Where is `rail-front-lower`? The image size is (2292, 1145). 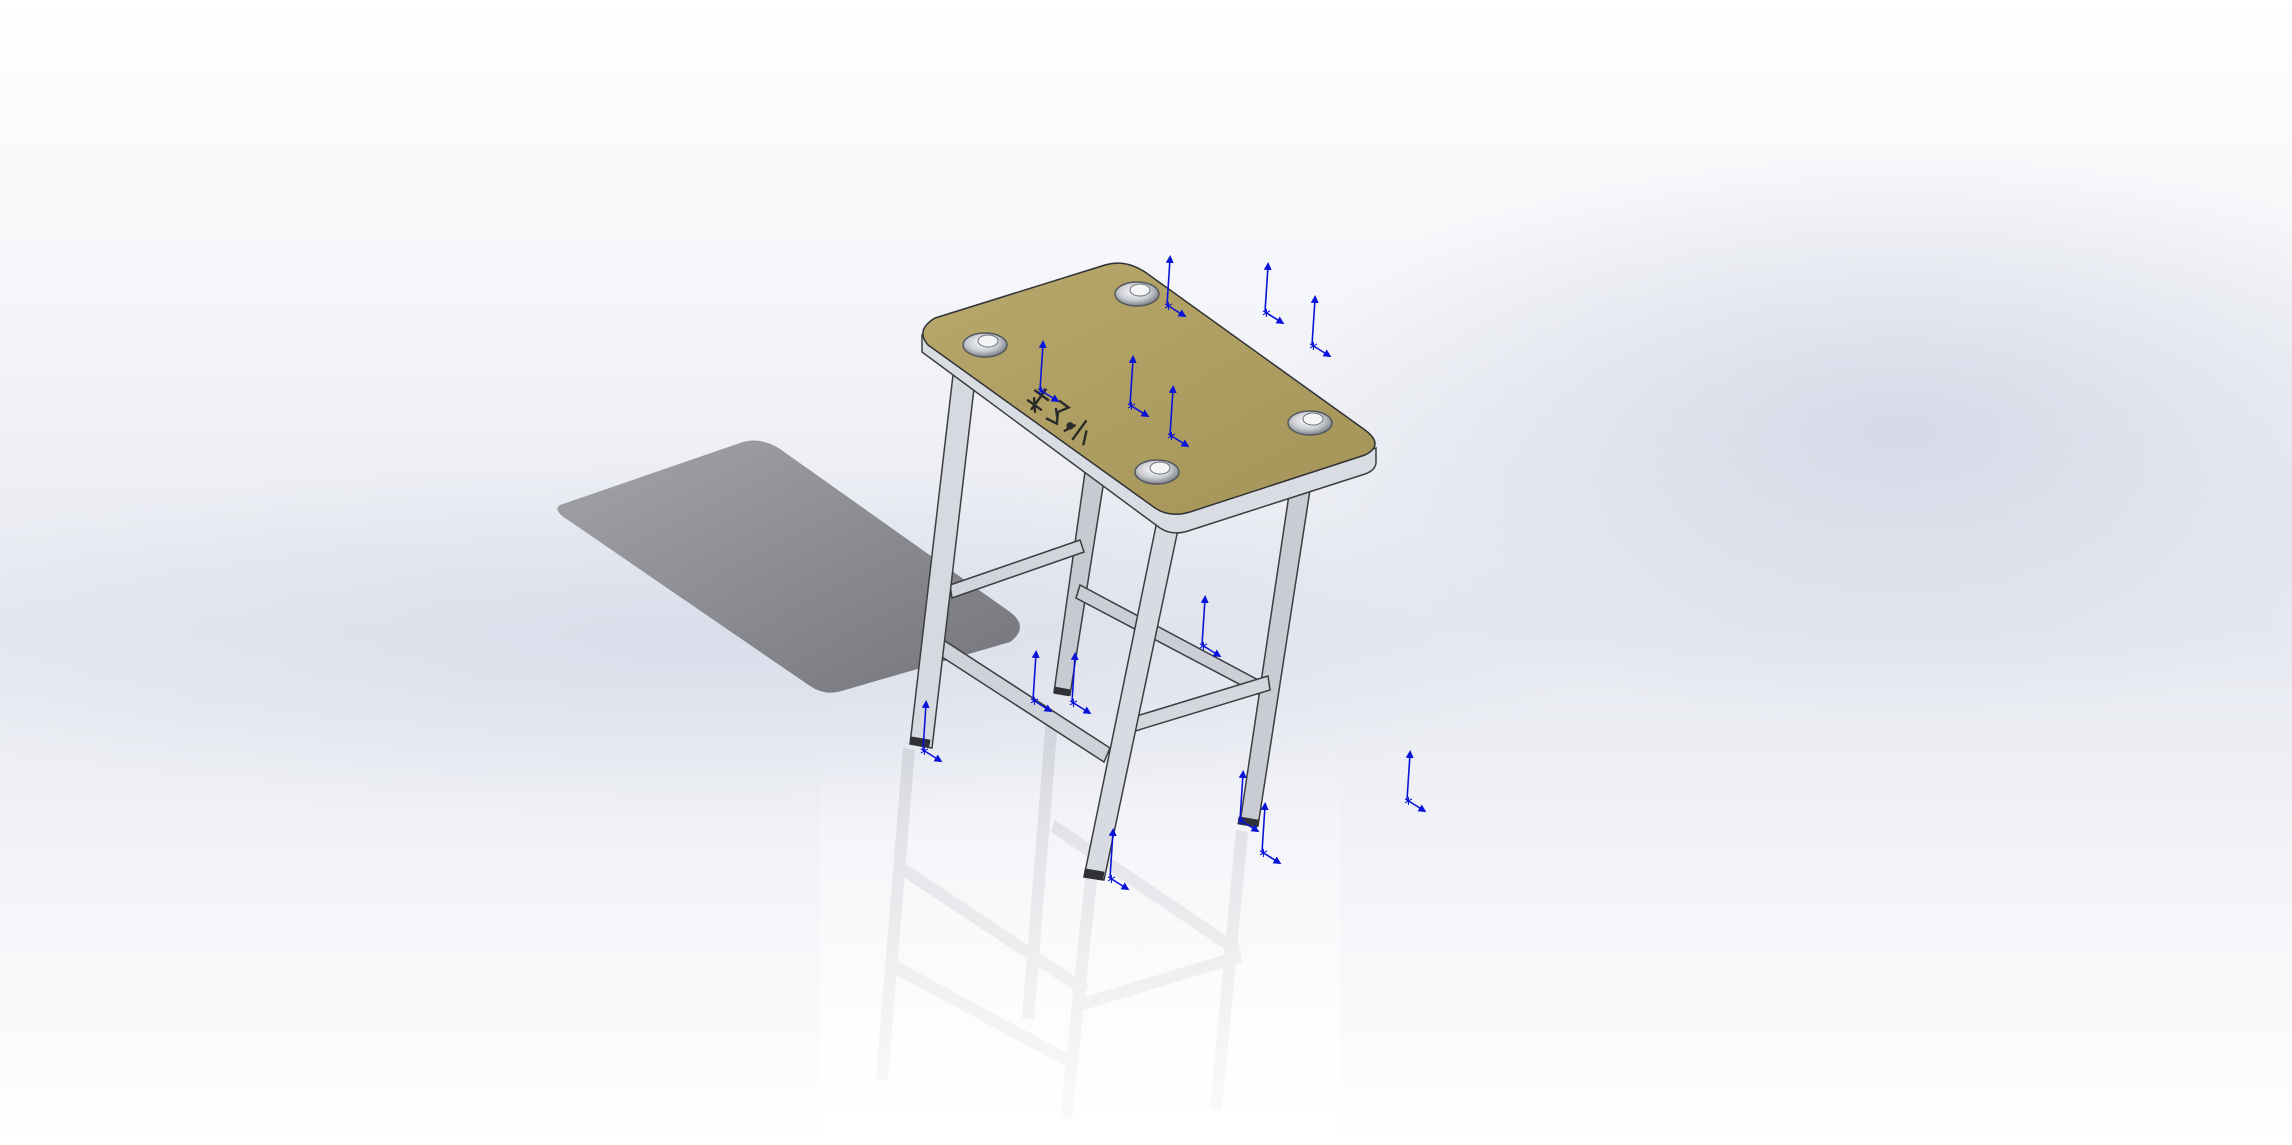 rail-front-lower is located at coordinates (1200, 704).